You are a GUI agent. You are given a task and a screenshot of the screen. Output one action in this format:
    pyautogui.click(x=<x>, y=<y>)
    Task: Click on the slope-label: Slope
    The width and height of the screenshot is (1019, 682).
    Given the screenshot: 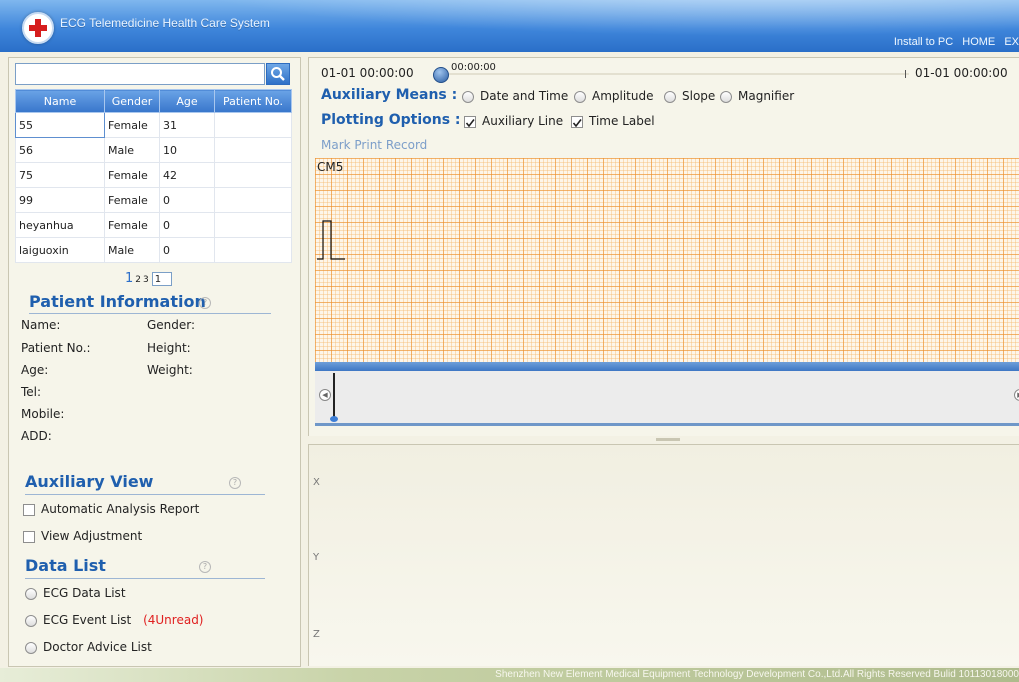 What is the action you would take?
    pyautogui.click(x=699, y=96)
    